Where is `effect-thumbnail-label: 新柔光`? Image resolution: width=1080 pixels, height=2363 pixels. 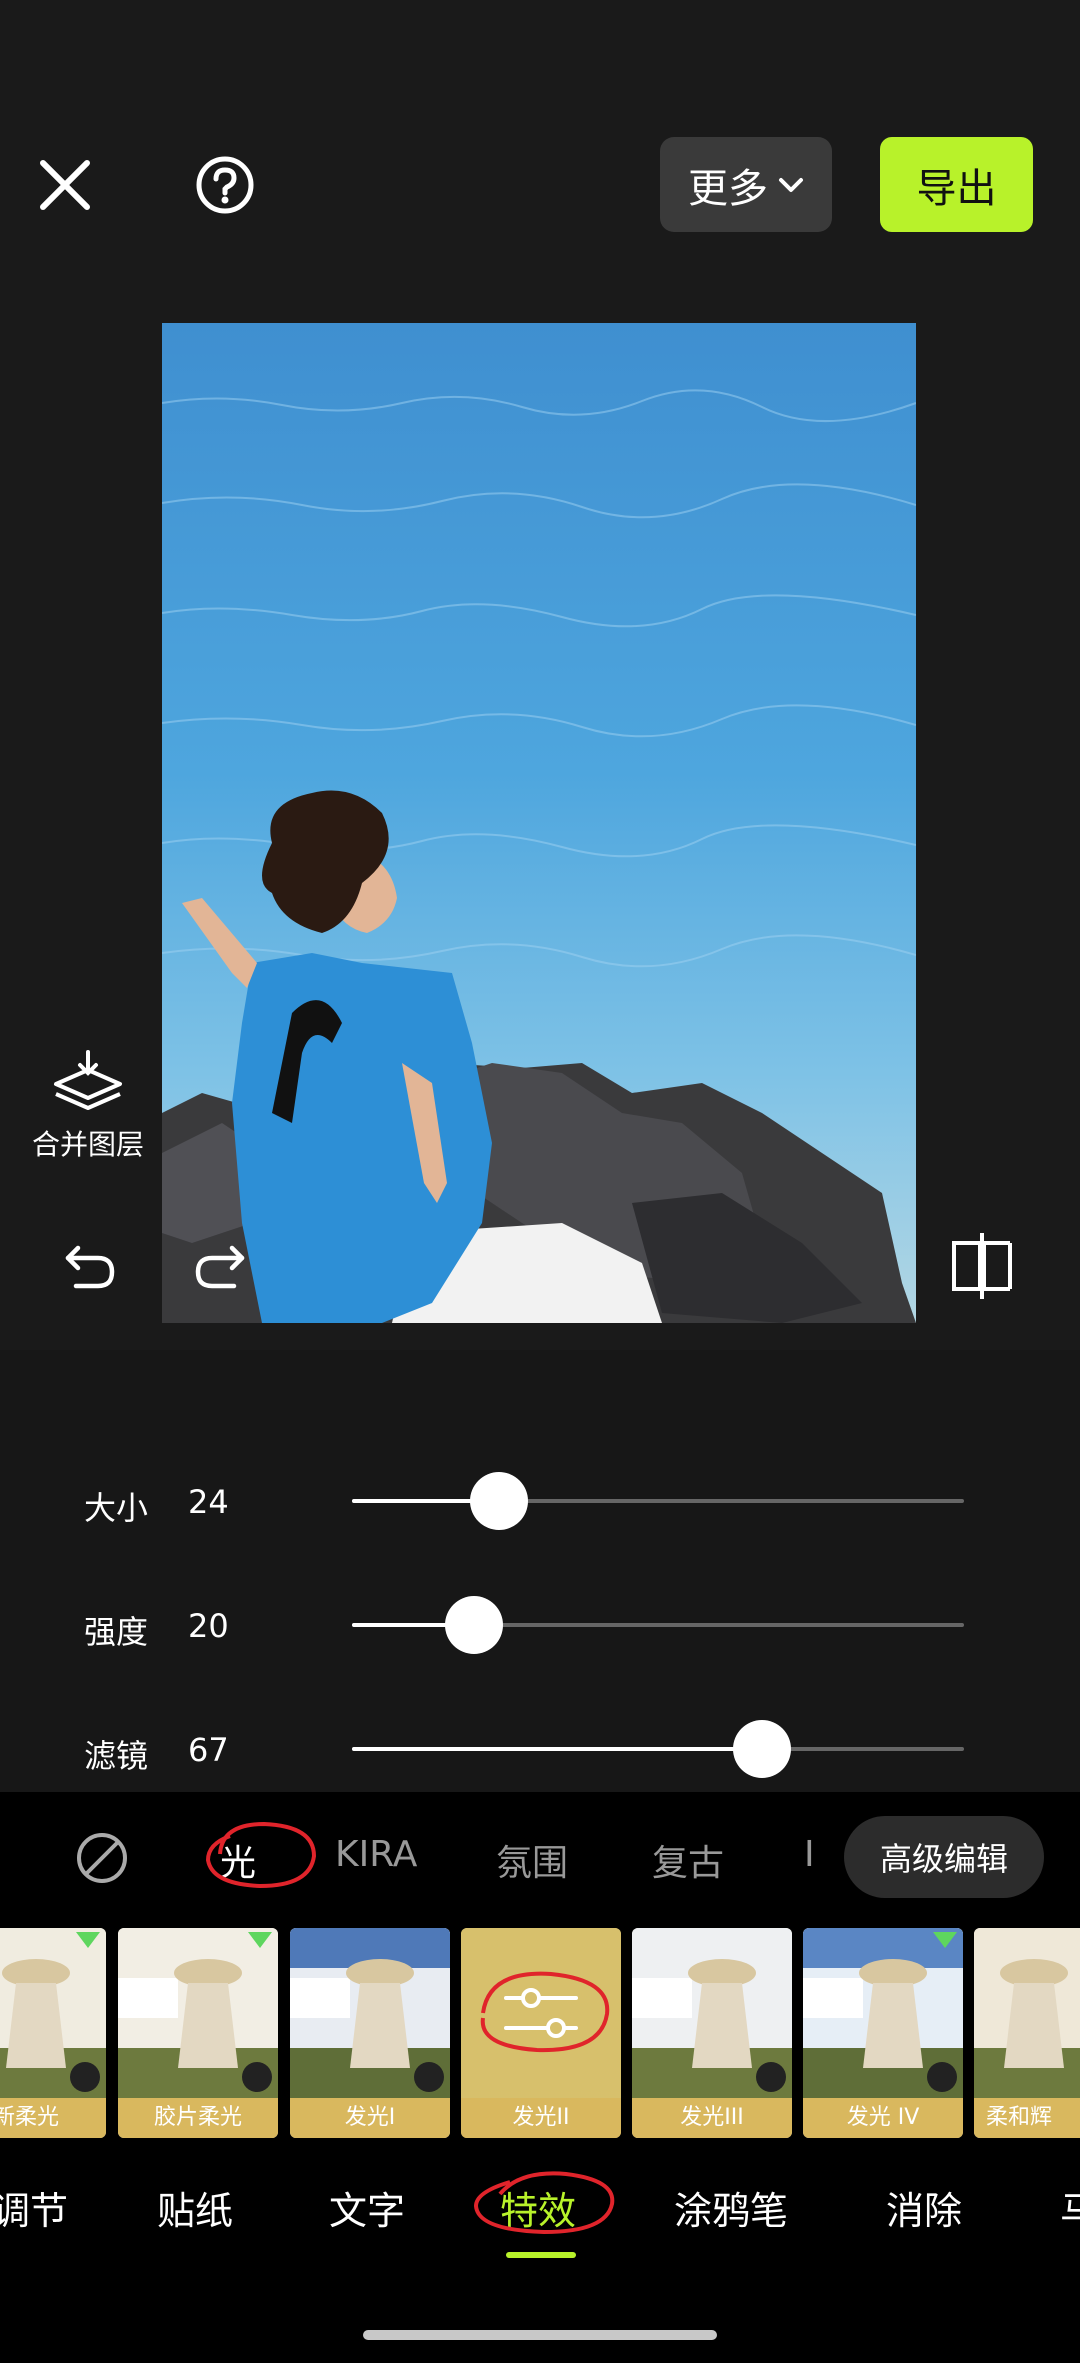
effect-thumbnail-label: 新柔光 is located at coordinates (53, 2118).